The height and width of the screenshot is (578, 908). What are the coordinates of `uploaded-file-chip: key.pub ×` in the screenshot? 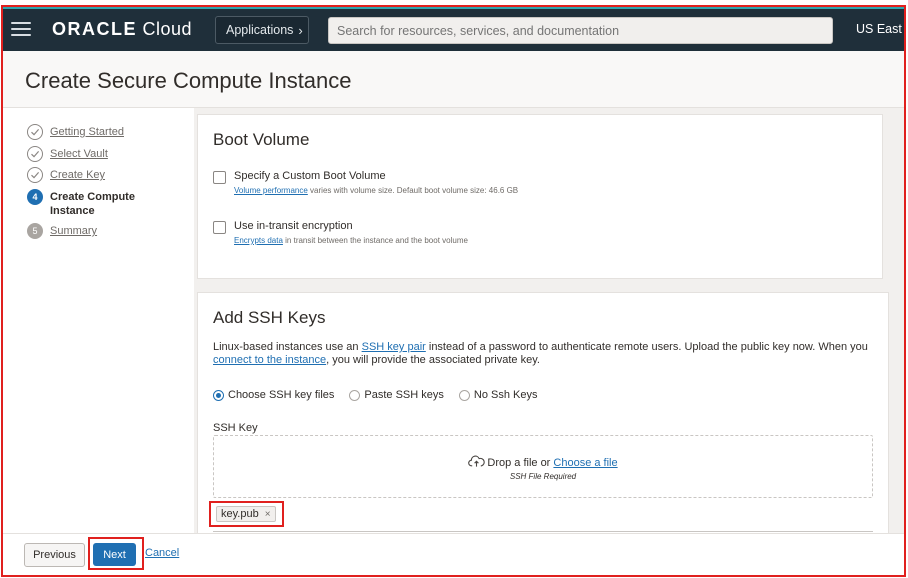 It's located at (246, 514).